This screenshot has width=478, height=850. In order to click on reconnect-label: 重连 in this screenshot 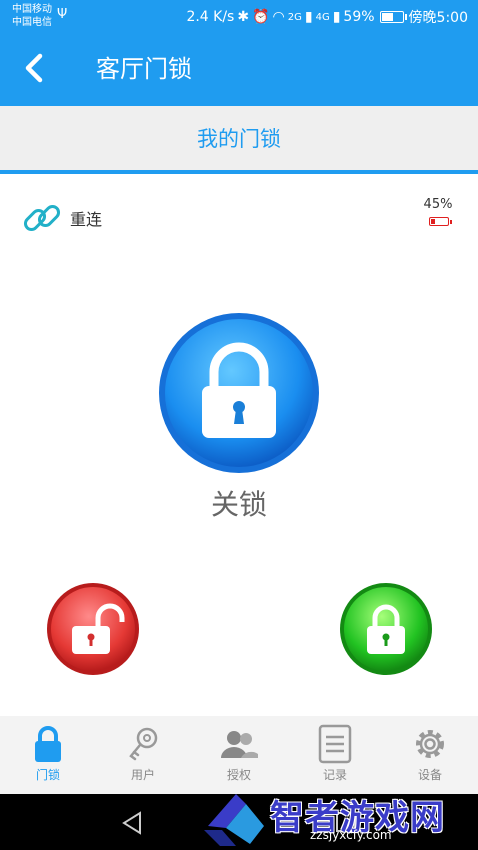, I will do `click(86, 219)`.